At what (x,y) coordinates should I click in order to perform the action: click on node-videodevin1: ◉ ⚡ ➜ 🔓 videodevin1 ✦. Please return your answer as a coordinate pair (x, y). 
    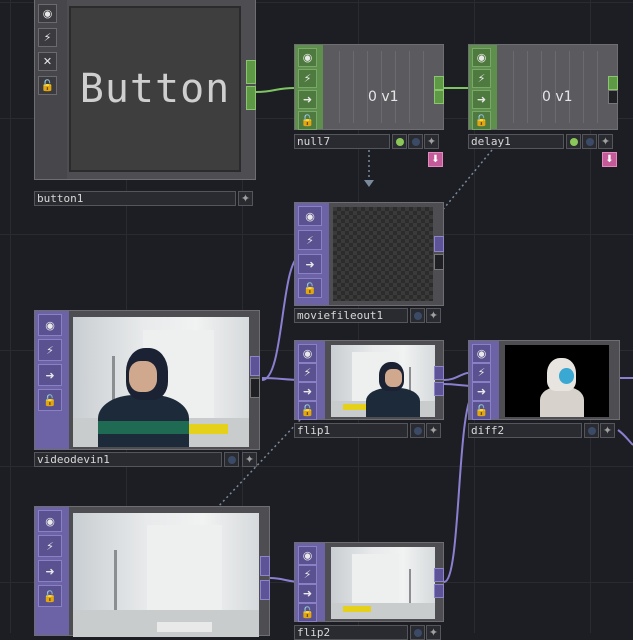
    Looking at the image, I should click on (148, 390).